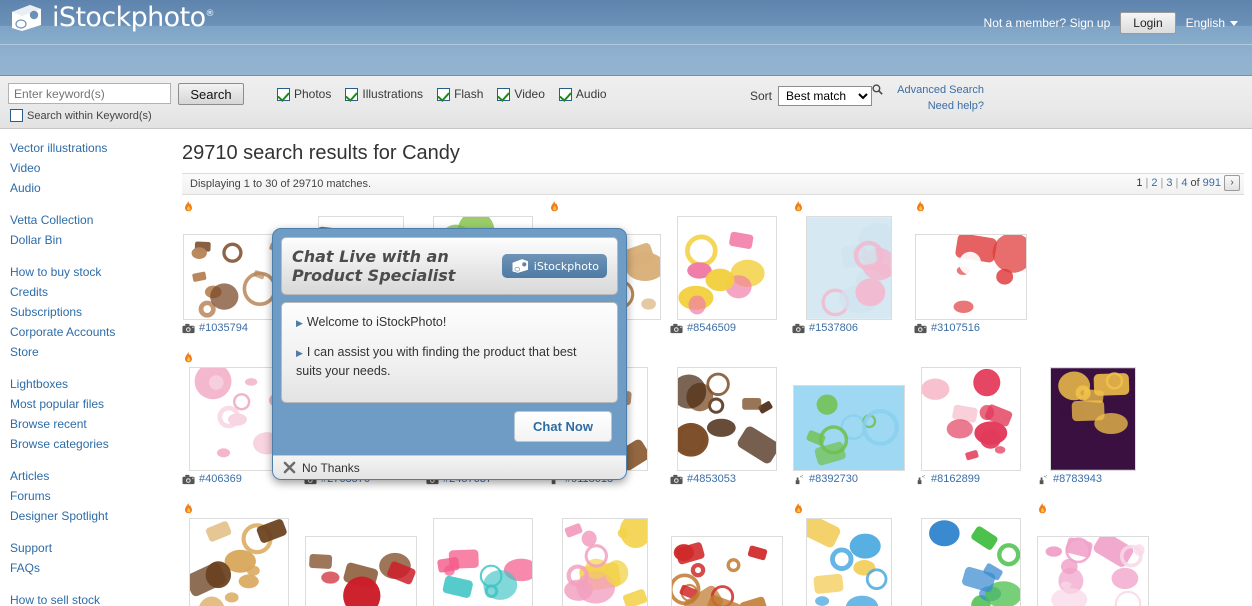 Image resolution: width=1252 pixels, height=606 pixels. What do you see at coordinates (799, 479) in the screenshot?
I see `vector-pen-icon` at bounding box center [799, 479].